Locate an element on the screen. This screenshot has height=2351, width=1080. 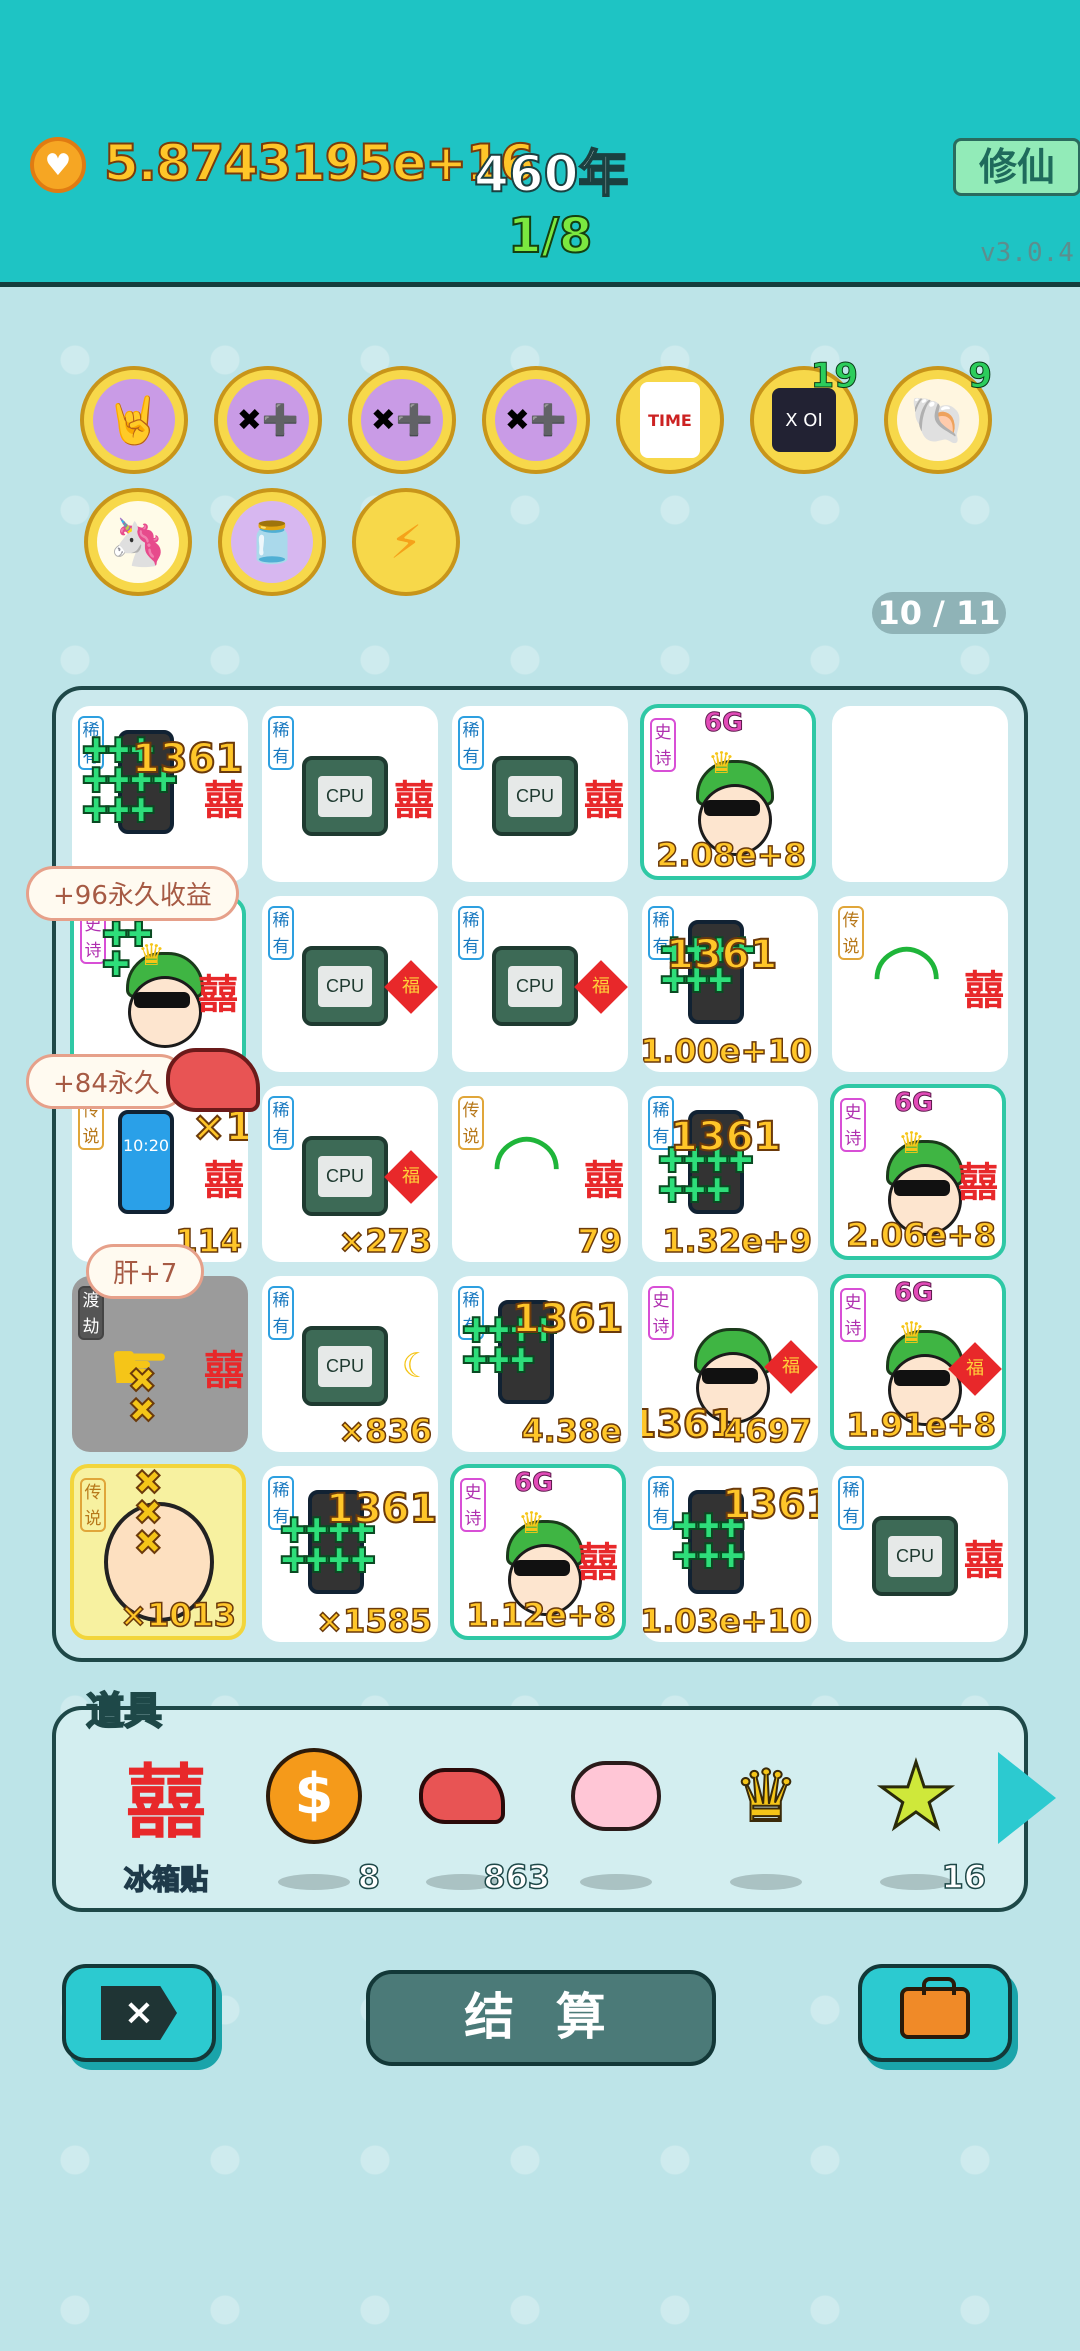
grid-cell-r3c0: 渡劫 ☛ 囍 ✖ ✖ is located at coordinates (160, 1364).